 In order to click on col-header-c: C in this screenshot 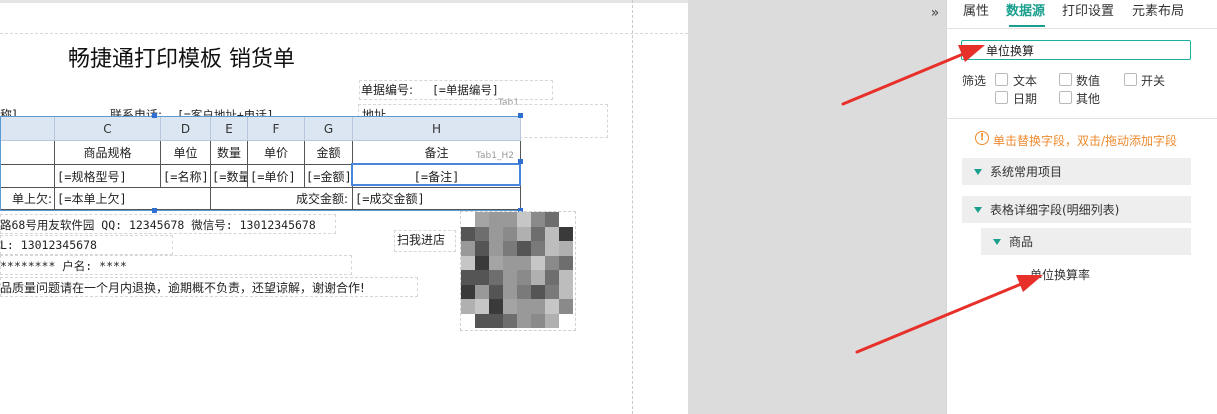, I will do `click(108, 129)`.